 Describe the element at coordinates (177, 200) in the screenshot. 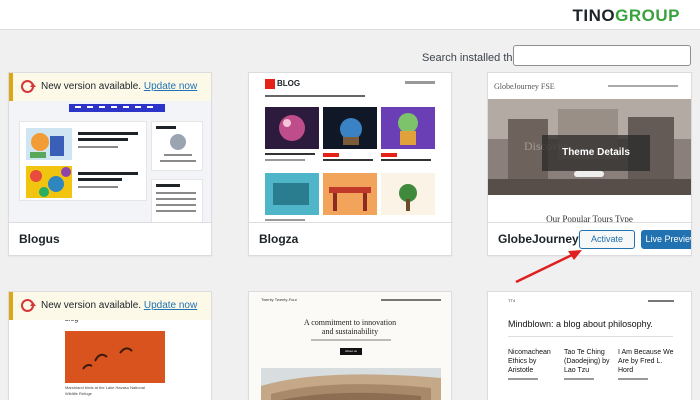

I see `blogus-categories` at that location.